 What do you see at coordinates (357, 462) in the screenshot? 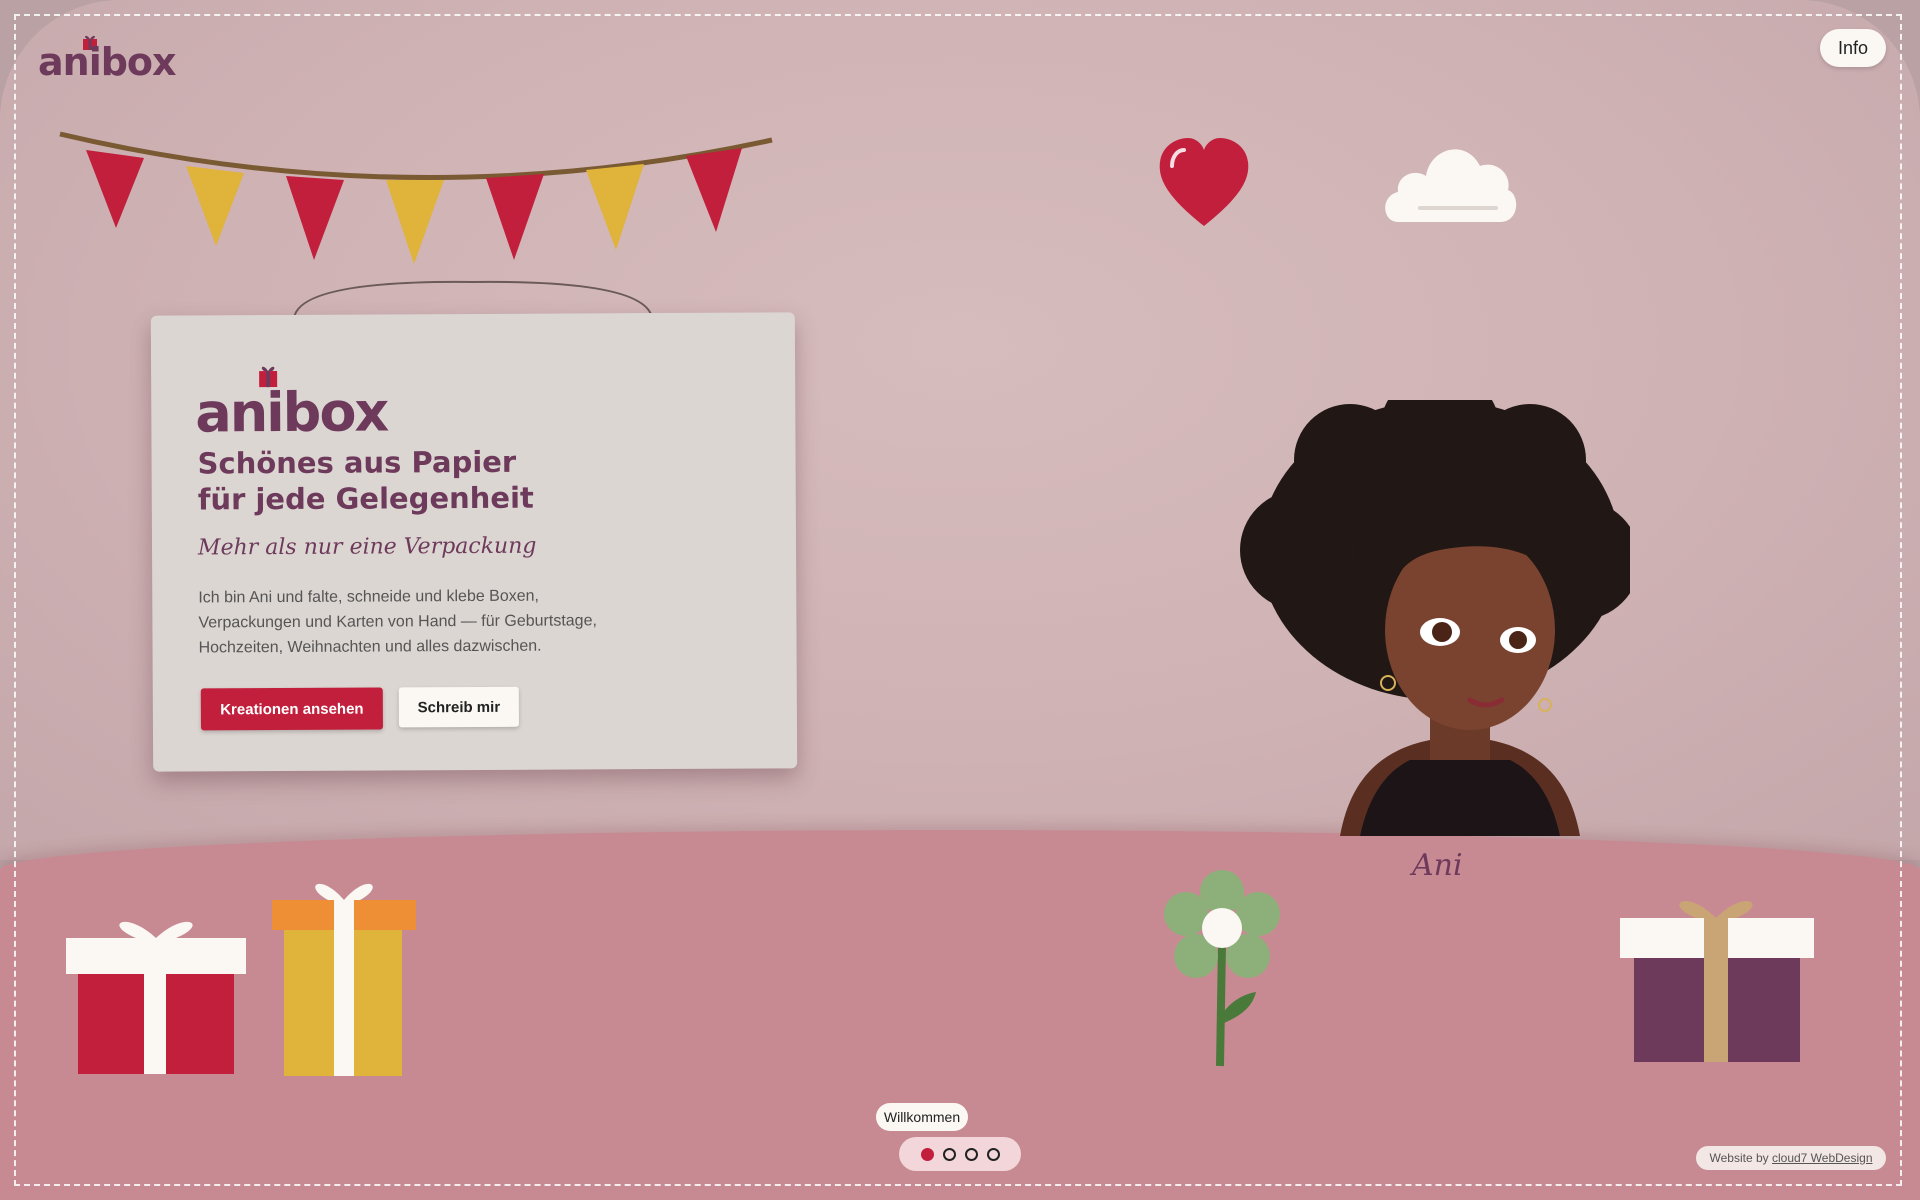
I see `card-title-line1: Schönes aus Papier` at bounding box center [357, 462].